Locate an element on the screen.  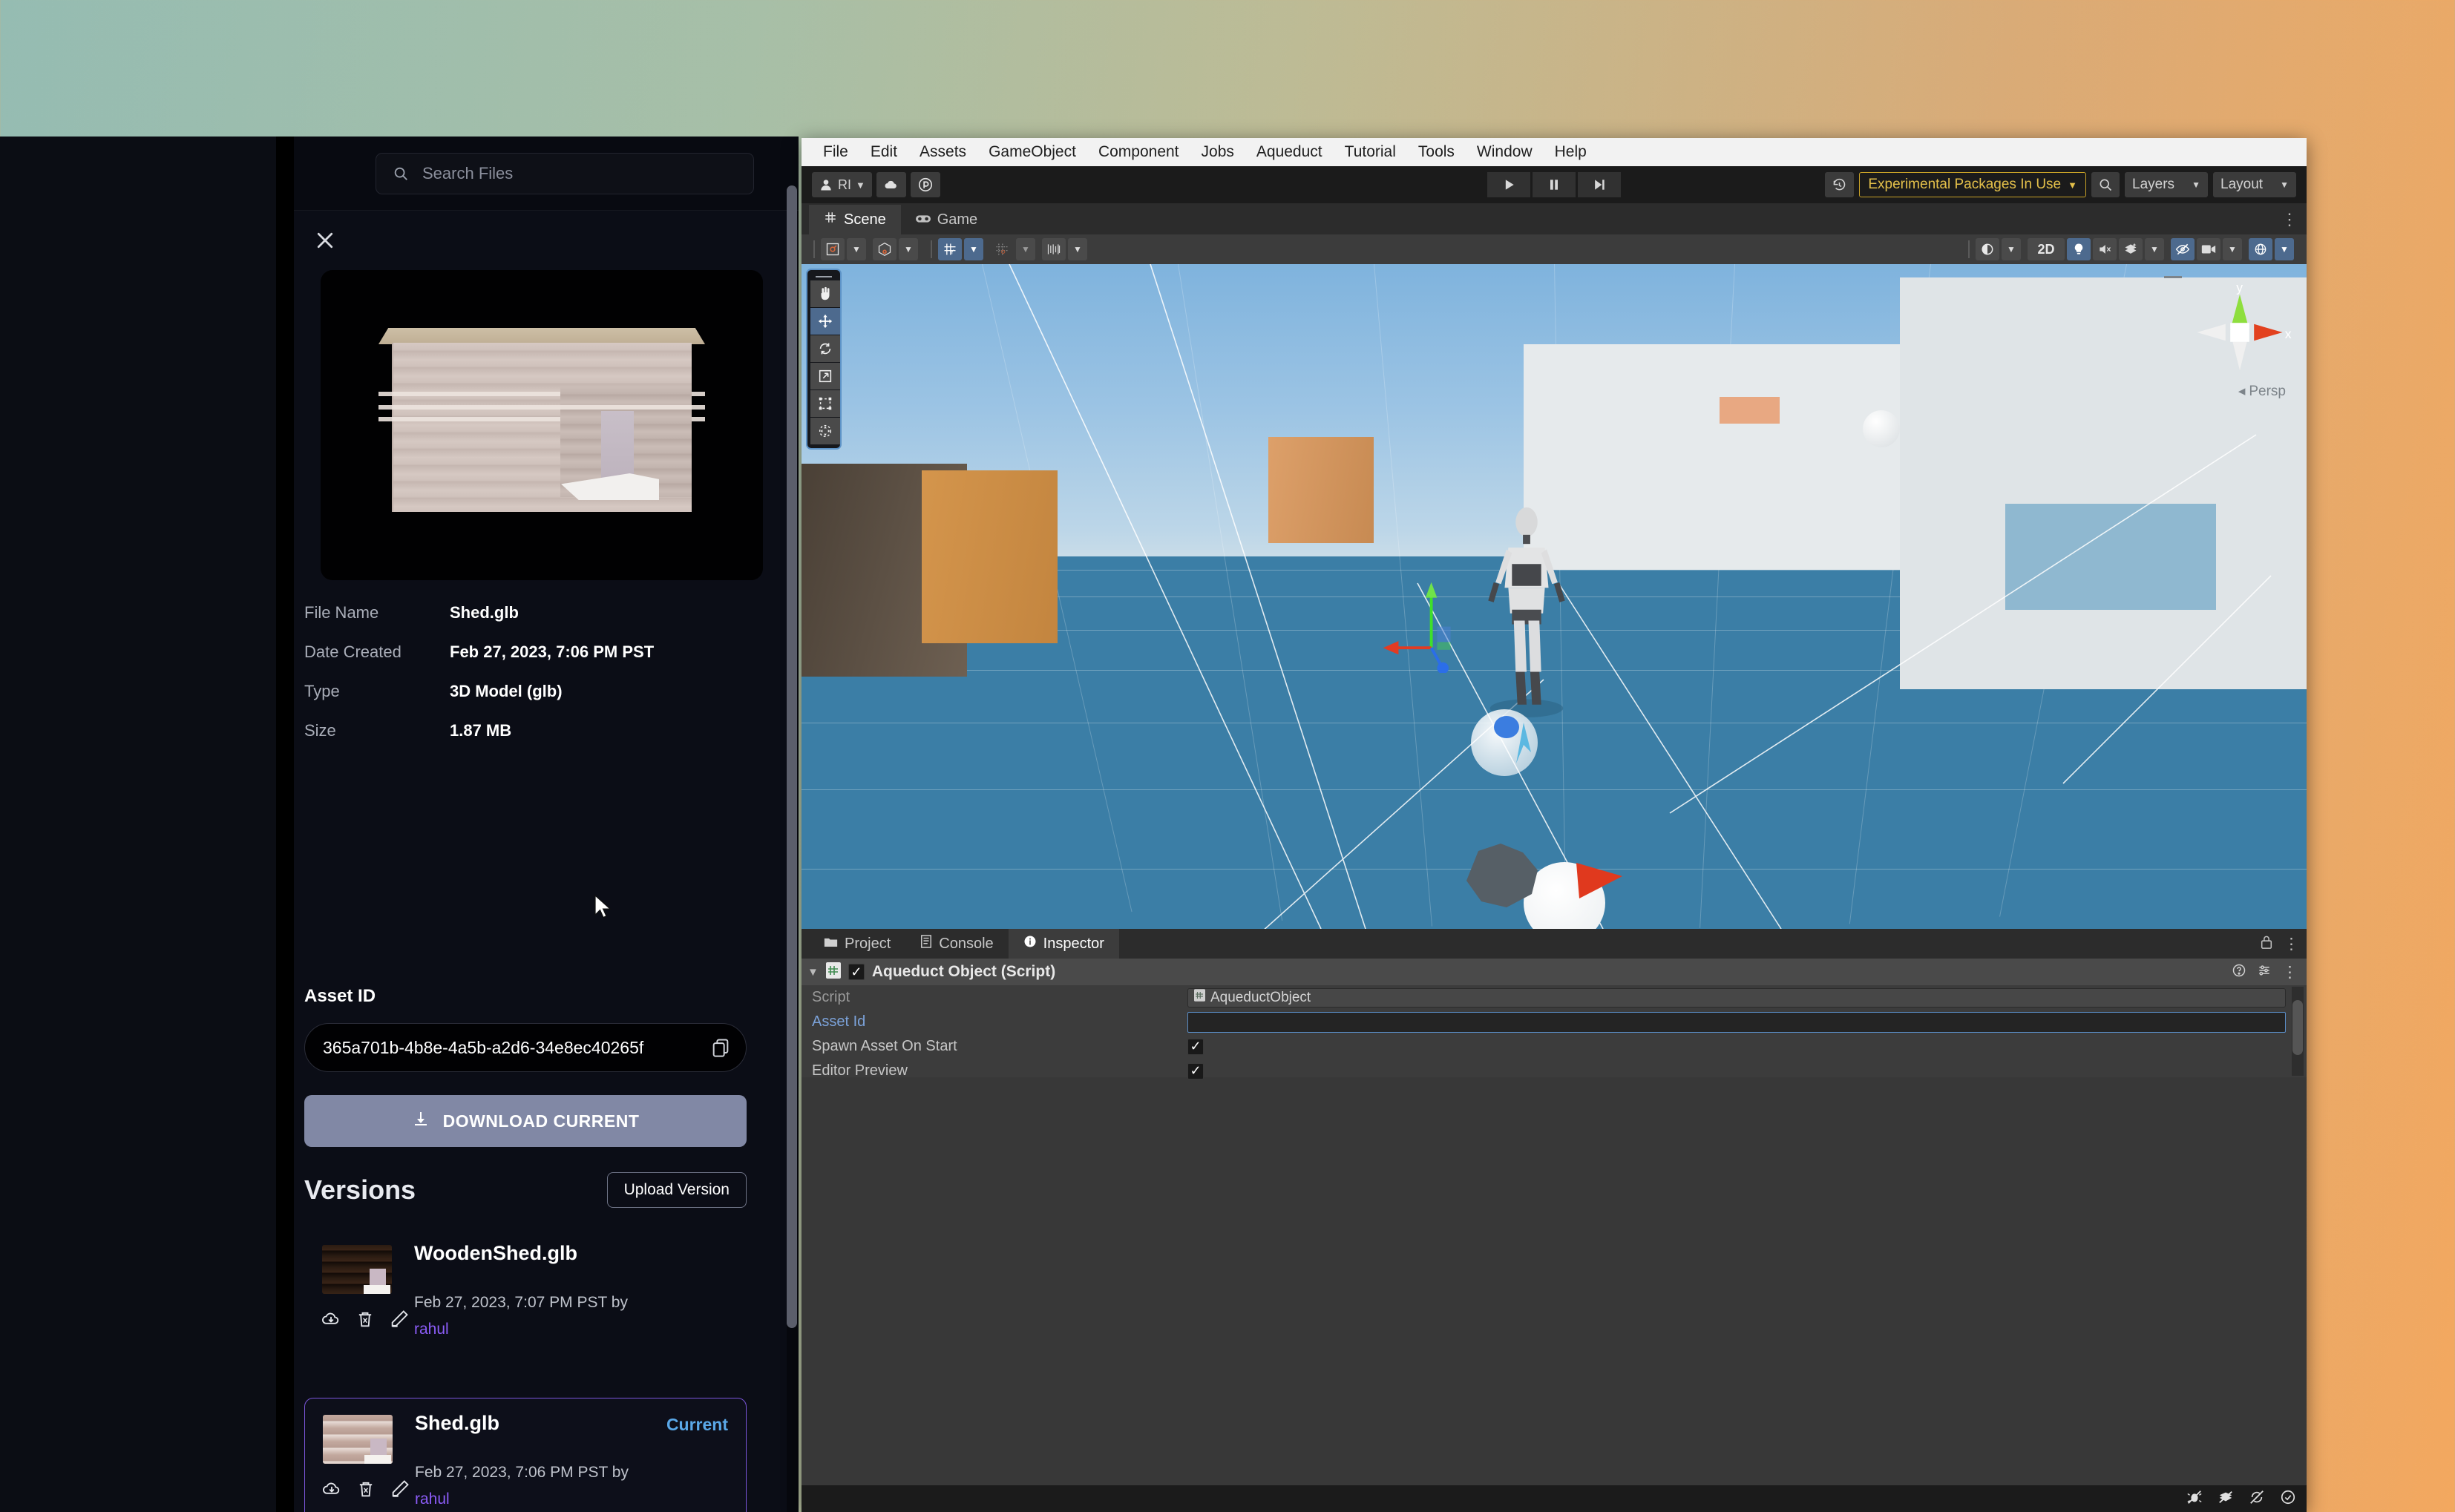
pivot-tool-dropdown: ▼ is located at coordinates (909, 249).